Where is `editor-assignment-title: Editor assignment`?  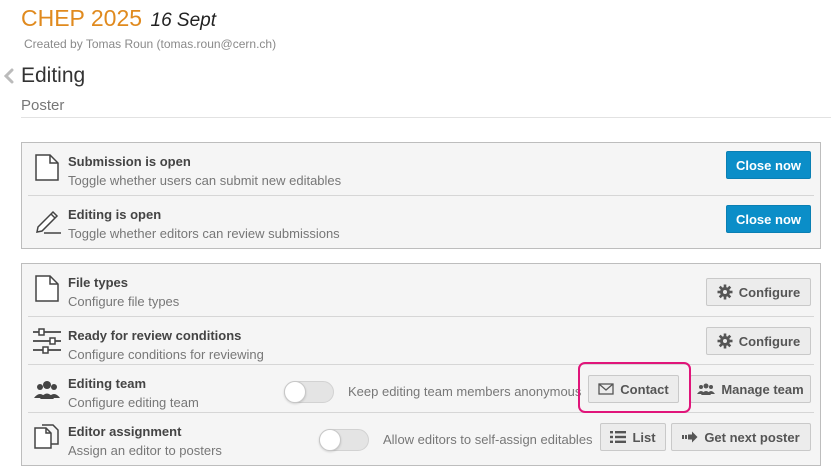 editor-assignment-title: Editor assignment is located at coordinates (125, 431).